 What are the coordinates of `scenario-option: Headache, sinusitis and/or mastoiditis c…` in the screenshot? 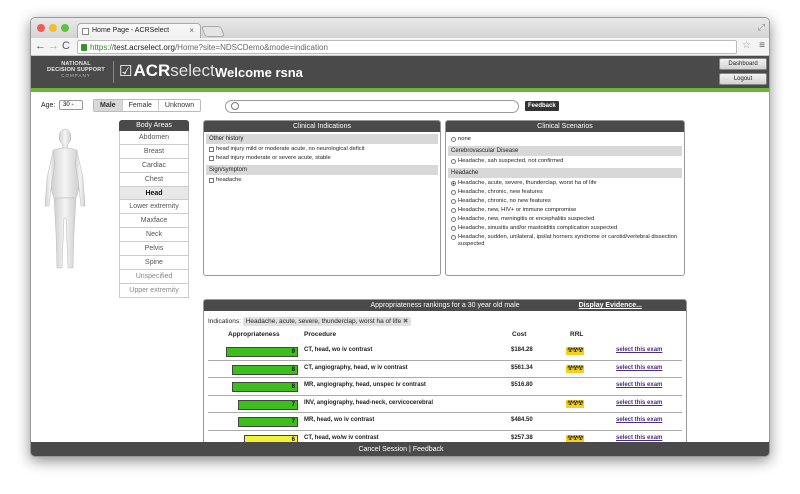 It's located at (565, 228).